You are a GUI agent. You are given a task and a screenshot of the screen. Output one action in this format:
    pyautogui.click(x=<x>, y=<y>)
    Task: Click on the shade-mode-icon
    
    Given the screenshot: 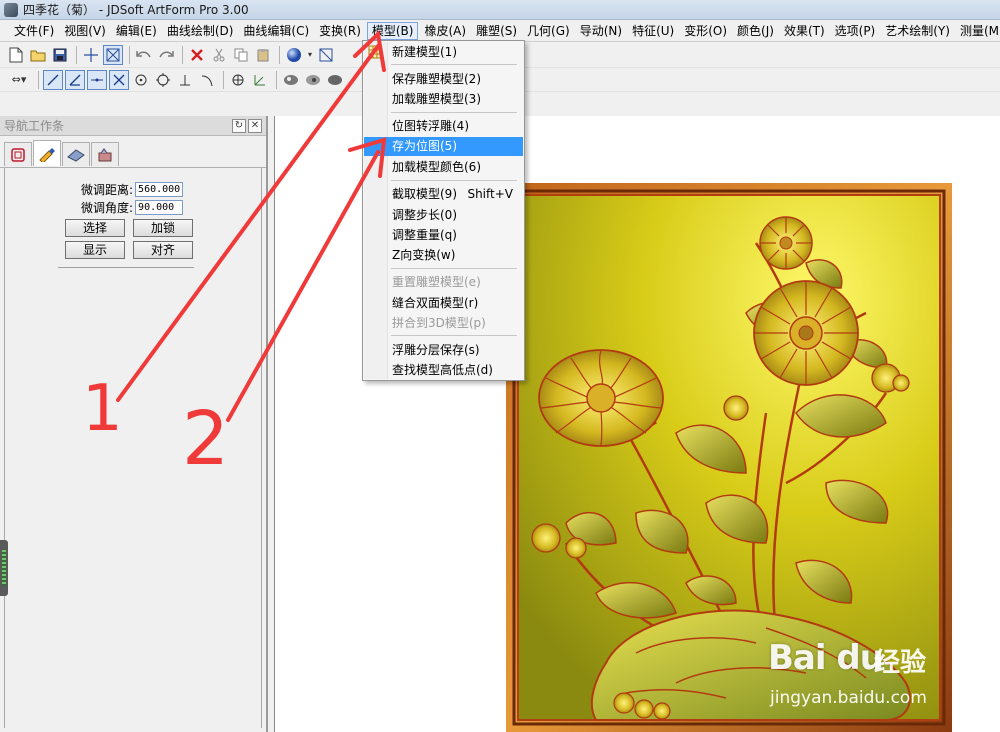 What is the action you would take?
    pyautogui.click(x=291, y=80)
    